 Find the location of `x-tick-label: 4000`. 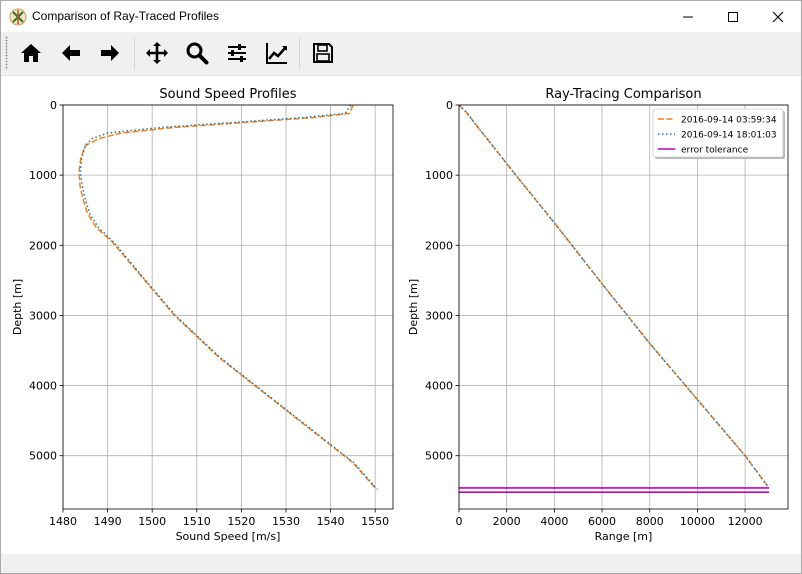

x-tick-label: 4000 is located at coordinates (554, 521).